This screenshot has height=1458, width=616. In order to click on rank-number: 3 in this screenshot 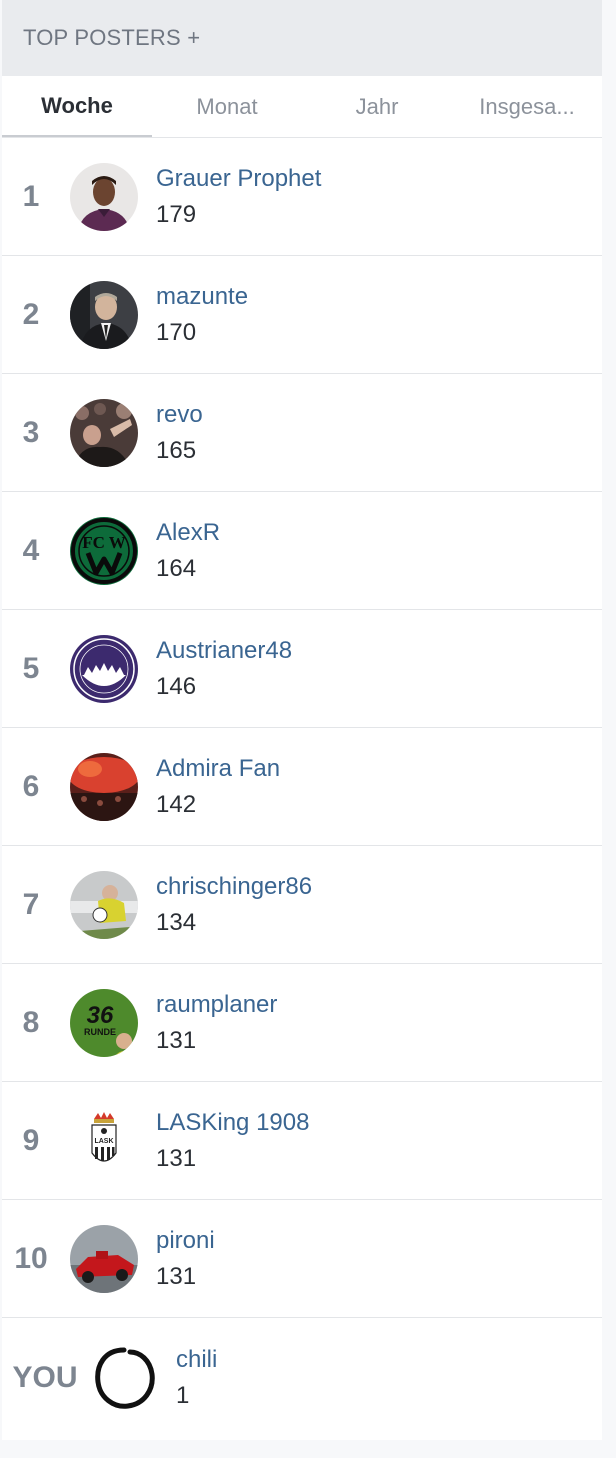, I will do `click(31, 432)`.